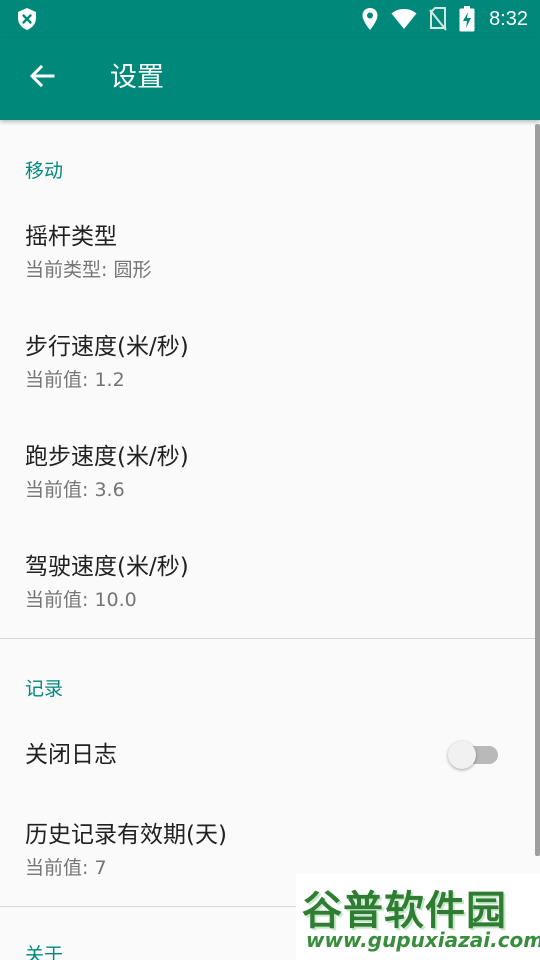  What do you see at coordinates (81, 600) in the screenshot?
I see `pref-summary: 当前值: 10.0` at bounding box center [81, 600].